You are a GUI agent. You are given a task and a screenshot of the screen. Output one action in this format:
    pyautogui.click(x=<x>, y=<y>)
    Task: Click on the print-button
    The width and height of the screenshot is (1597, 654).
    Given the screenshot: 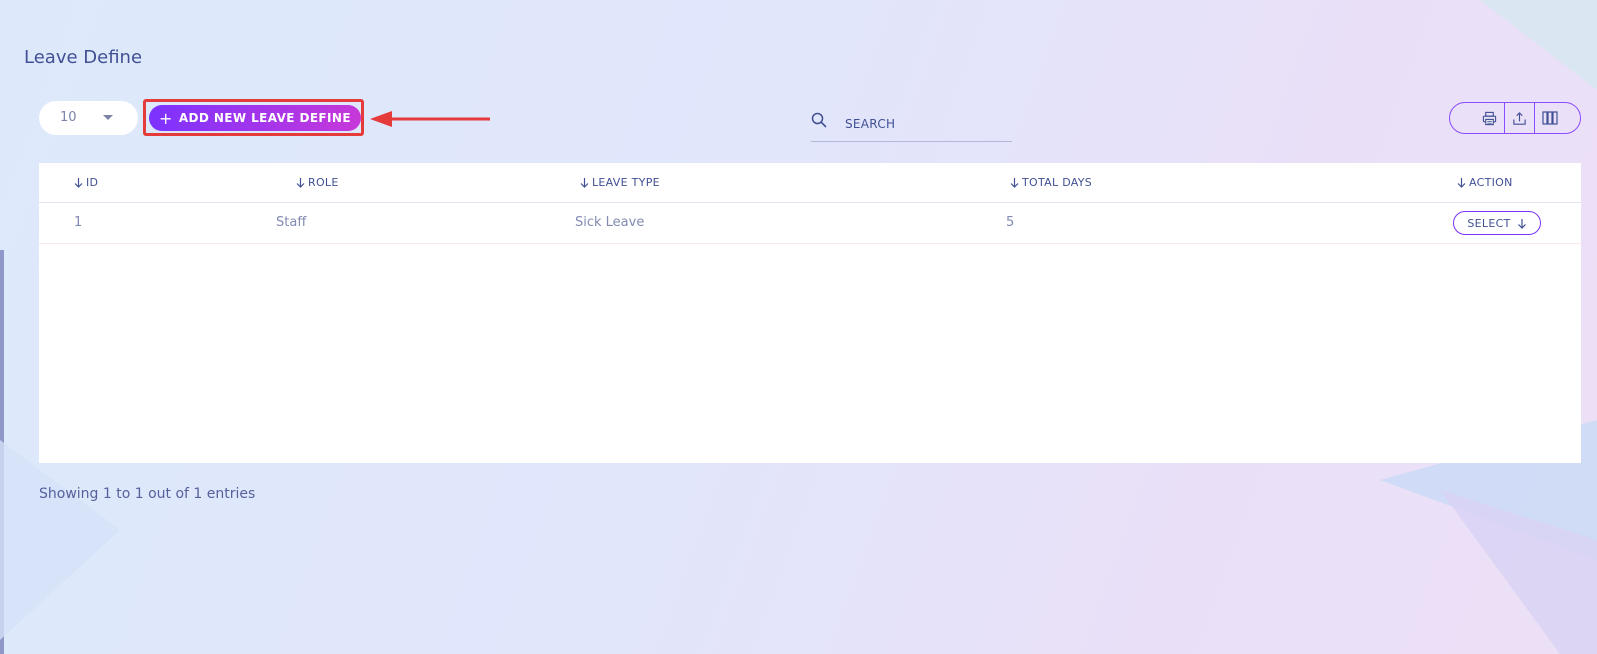 What is the action you would take?
    pyautogui.click(x=1489, y=118)
    